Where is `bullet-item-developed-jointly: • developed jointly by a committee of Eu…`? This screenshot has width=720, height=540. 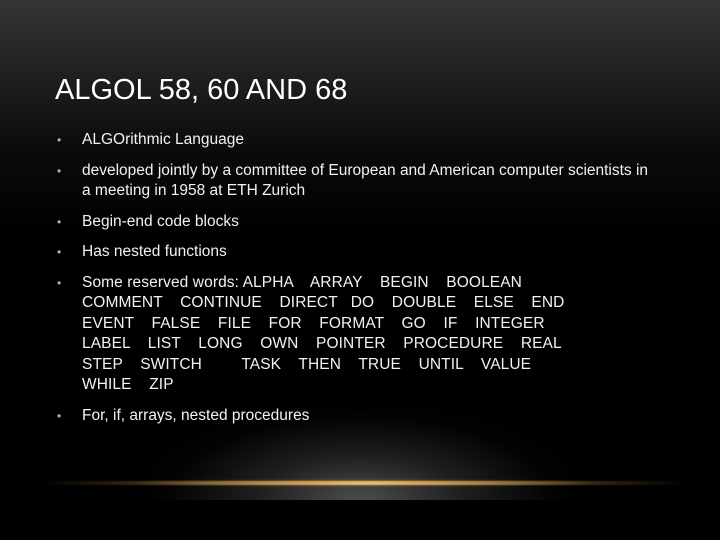
bullet-item-developed-jointly: • developed jointly by a committee of Eu… is located at coordinates (355, 181).